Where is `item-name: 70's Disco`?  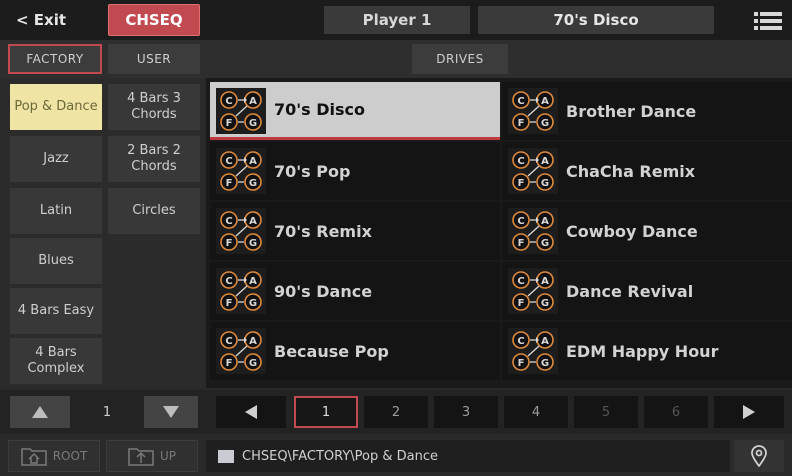
item-name: 70's Disco is located at coordinates (320, 109).